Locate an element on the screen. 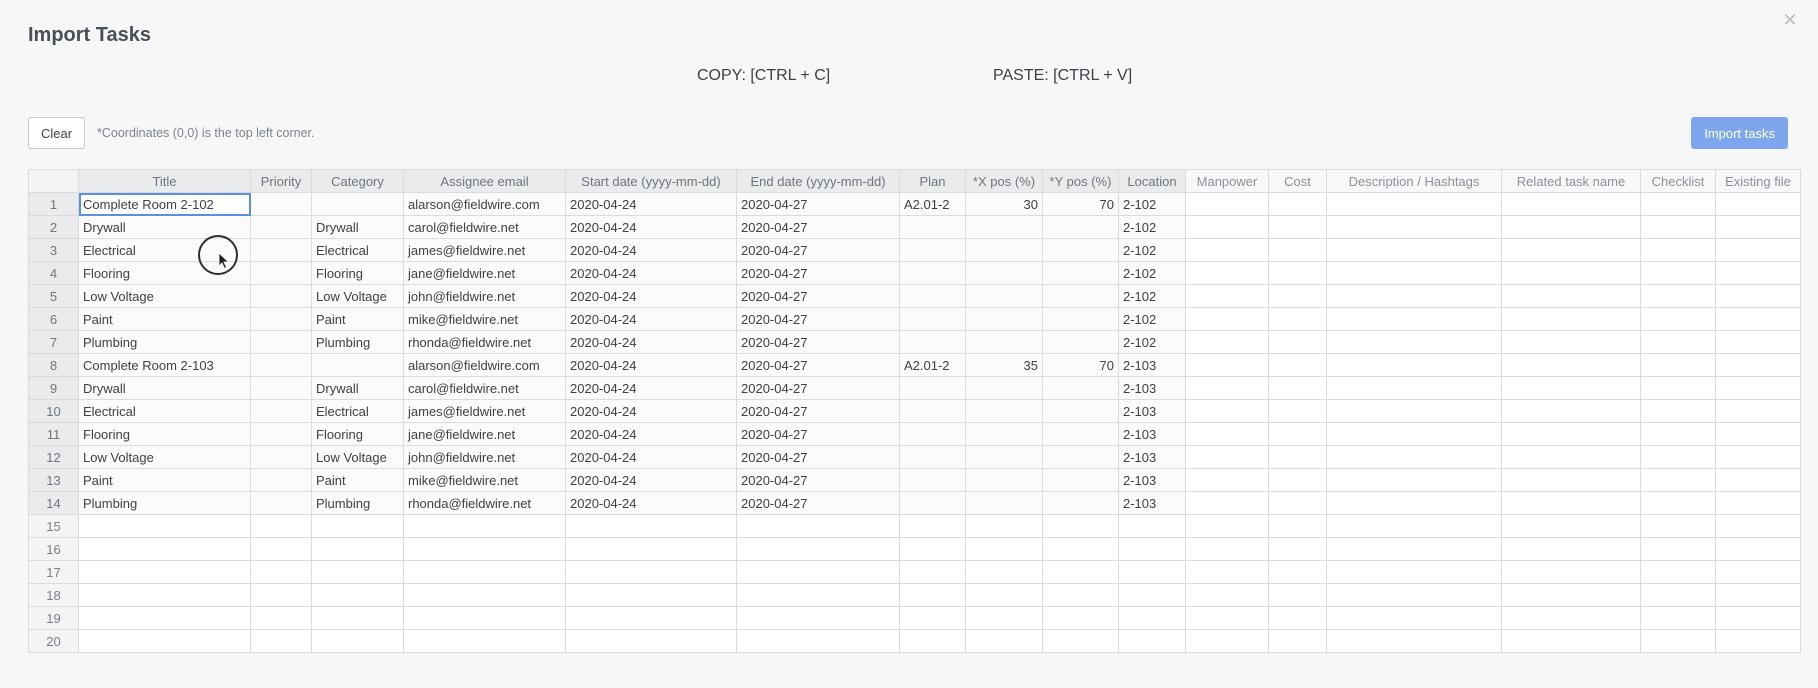 The image size is (1818, 688). grid-cell: Low Voltage is located at coordinates (164, 296).